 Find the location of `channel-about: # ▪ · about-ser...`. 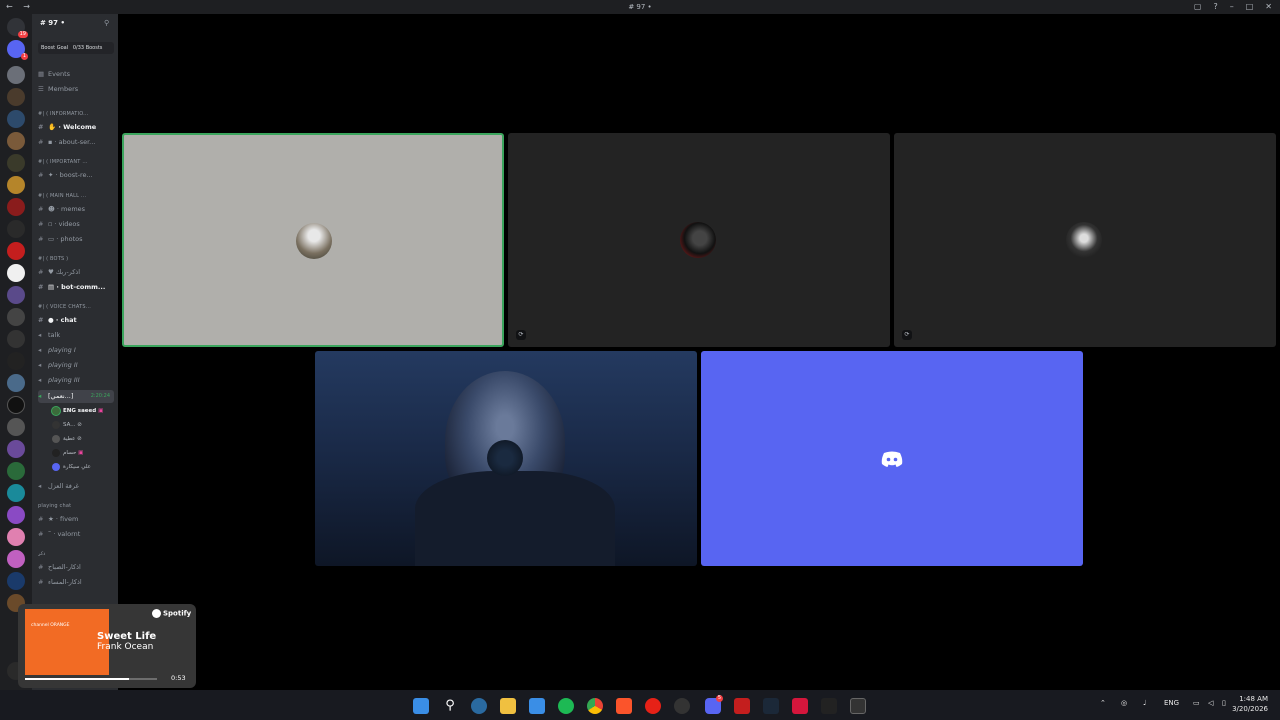

channel-about: # ▪ · about-ser... is located at coordinates (78, 142).